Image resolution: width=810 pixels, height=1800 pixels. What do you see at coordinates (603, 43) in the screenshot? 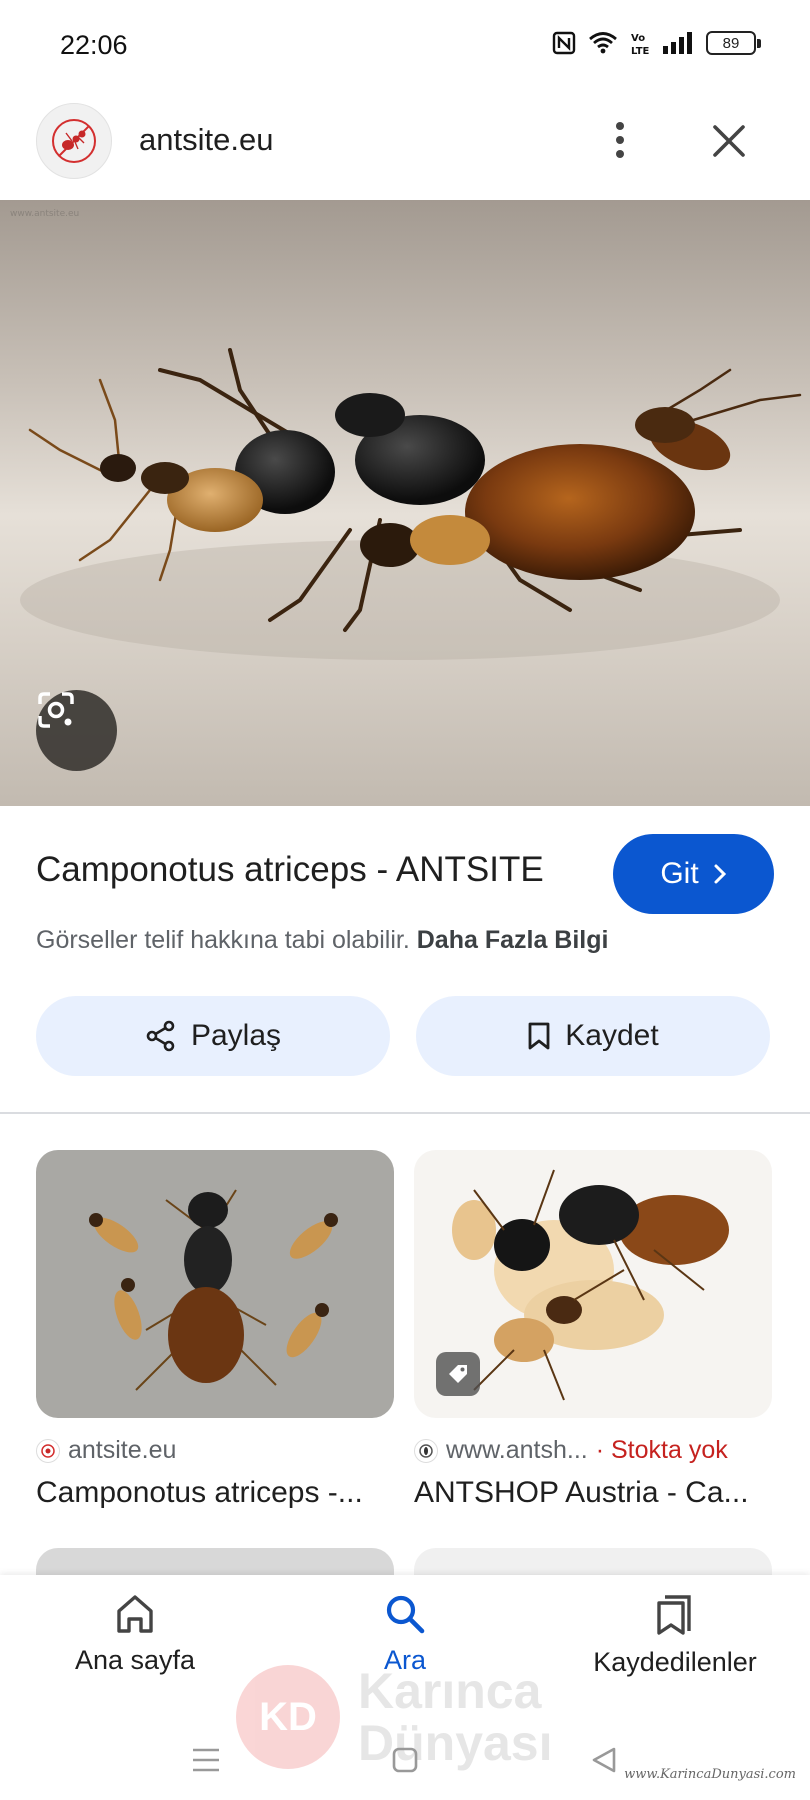
I see `wifi-icon` at bounding box center [603, 43].